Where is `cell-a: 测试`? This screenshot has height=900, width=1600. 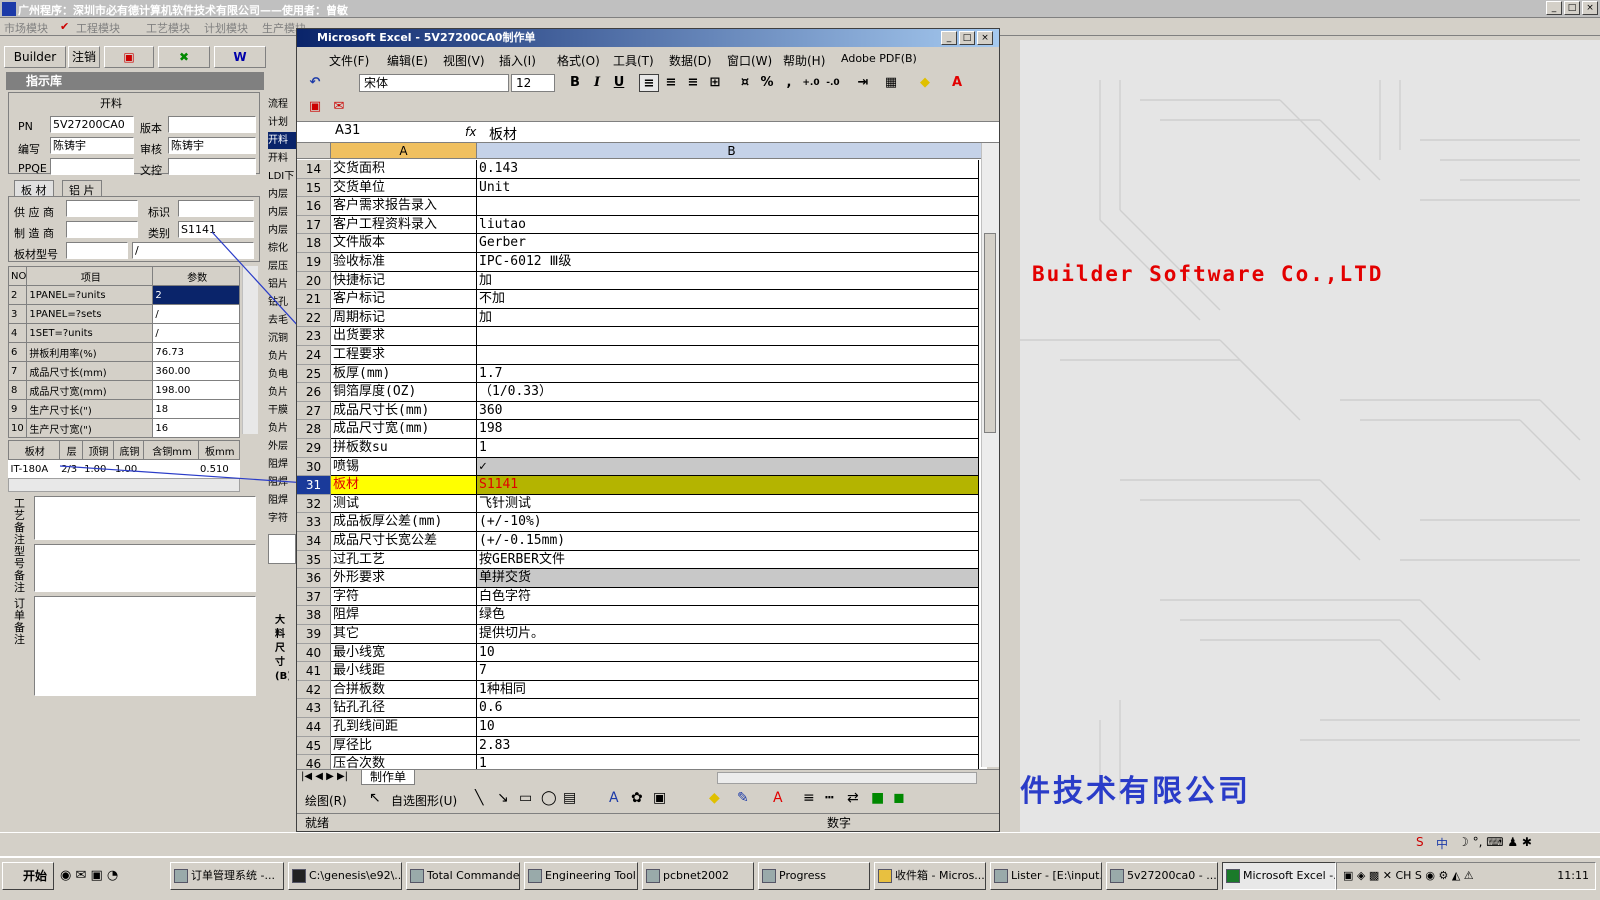
cell-a: 测试 is located at coordinates (404, 504).